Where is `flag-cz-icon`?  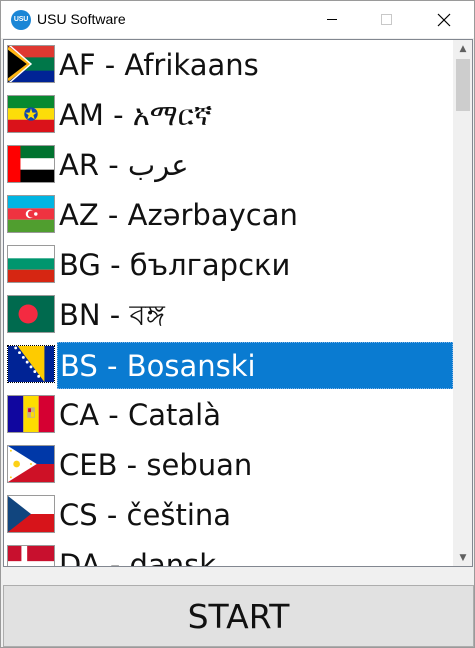
flag-cz-icon is located at coordinates (31, 514).